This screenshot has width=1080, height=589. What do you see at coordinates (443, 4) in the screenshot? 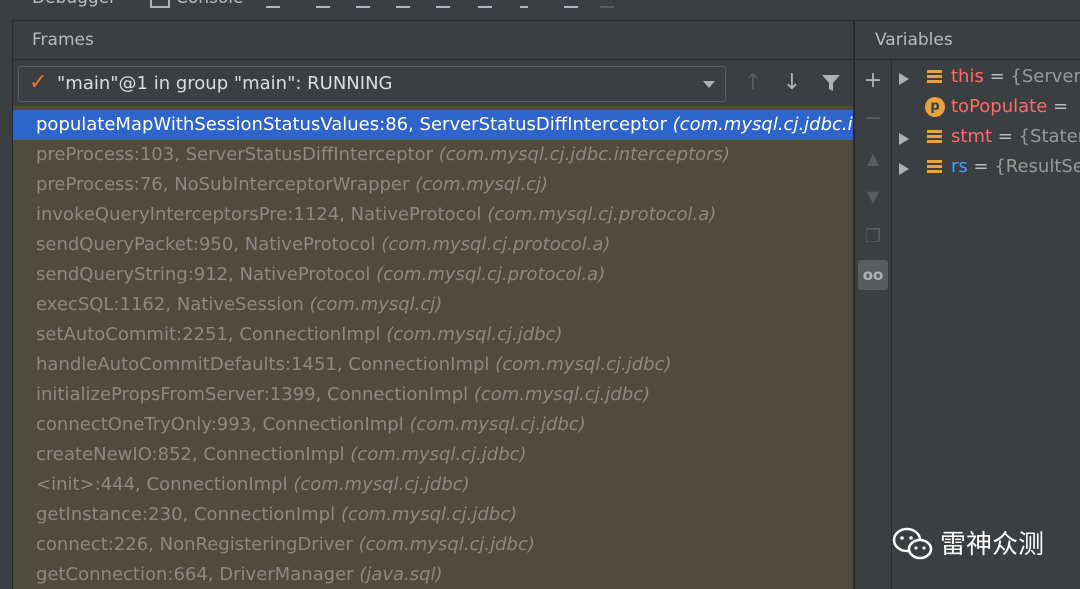
I see `step-out-icon` at bounding box center [443, 4].